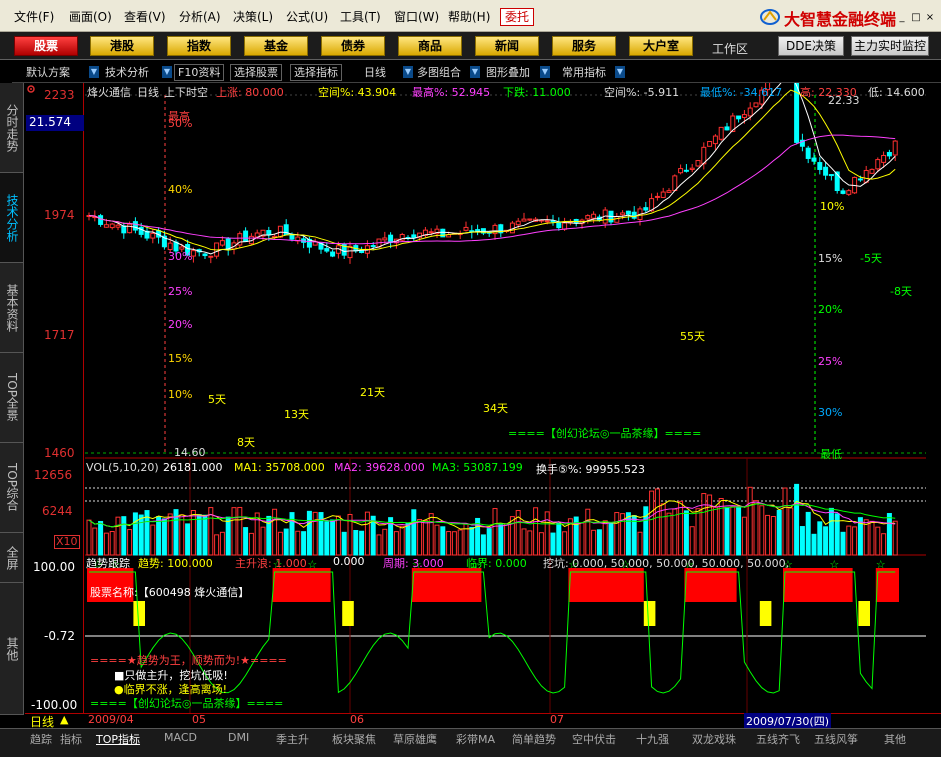  What do you see at coordinates (12, 649) in the screenshot?
I see `tab-other: 其他` at bounding box center [12, 649].